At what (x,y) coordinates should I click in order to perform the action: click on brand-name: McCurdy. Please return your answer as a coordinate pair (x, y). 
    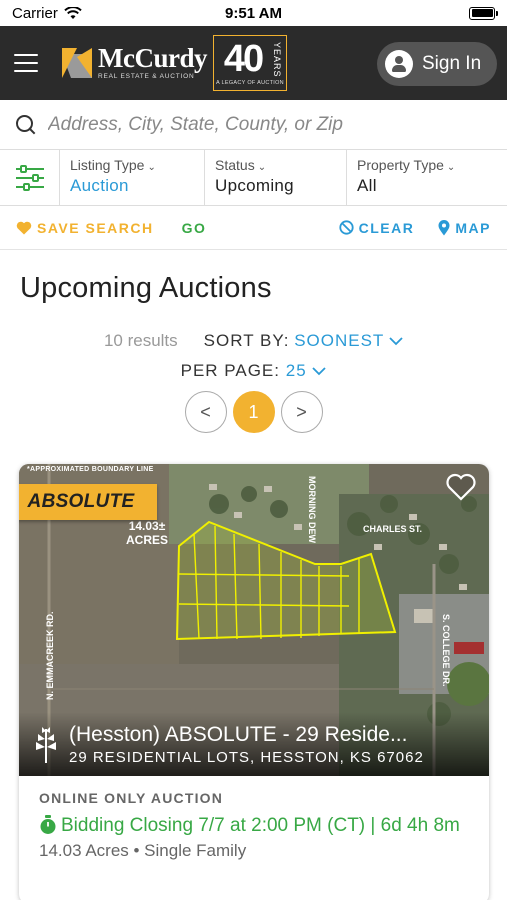
    Looking at the image, I should click on (152, 58).